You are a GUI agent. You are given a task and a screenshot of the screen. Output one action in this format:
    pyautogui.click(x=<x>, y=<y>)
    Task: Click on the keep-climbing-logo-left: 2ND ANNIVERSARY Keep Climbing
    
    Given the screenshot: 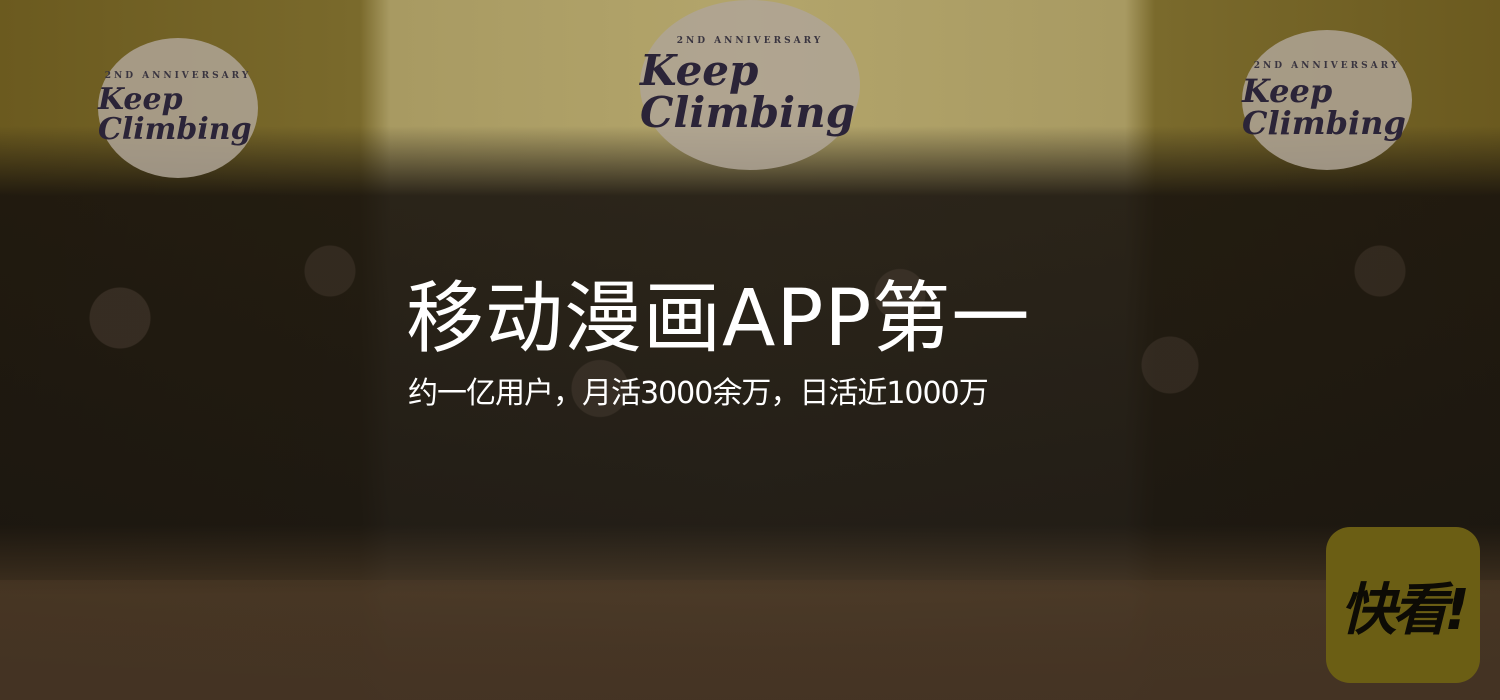 What is the action you would take?
    pyautogui.click(x=178, y=108)
    